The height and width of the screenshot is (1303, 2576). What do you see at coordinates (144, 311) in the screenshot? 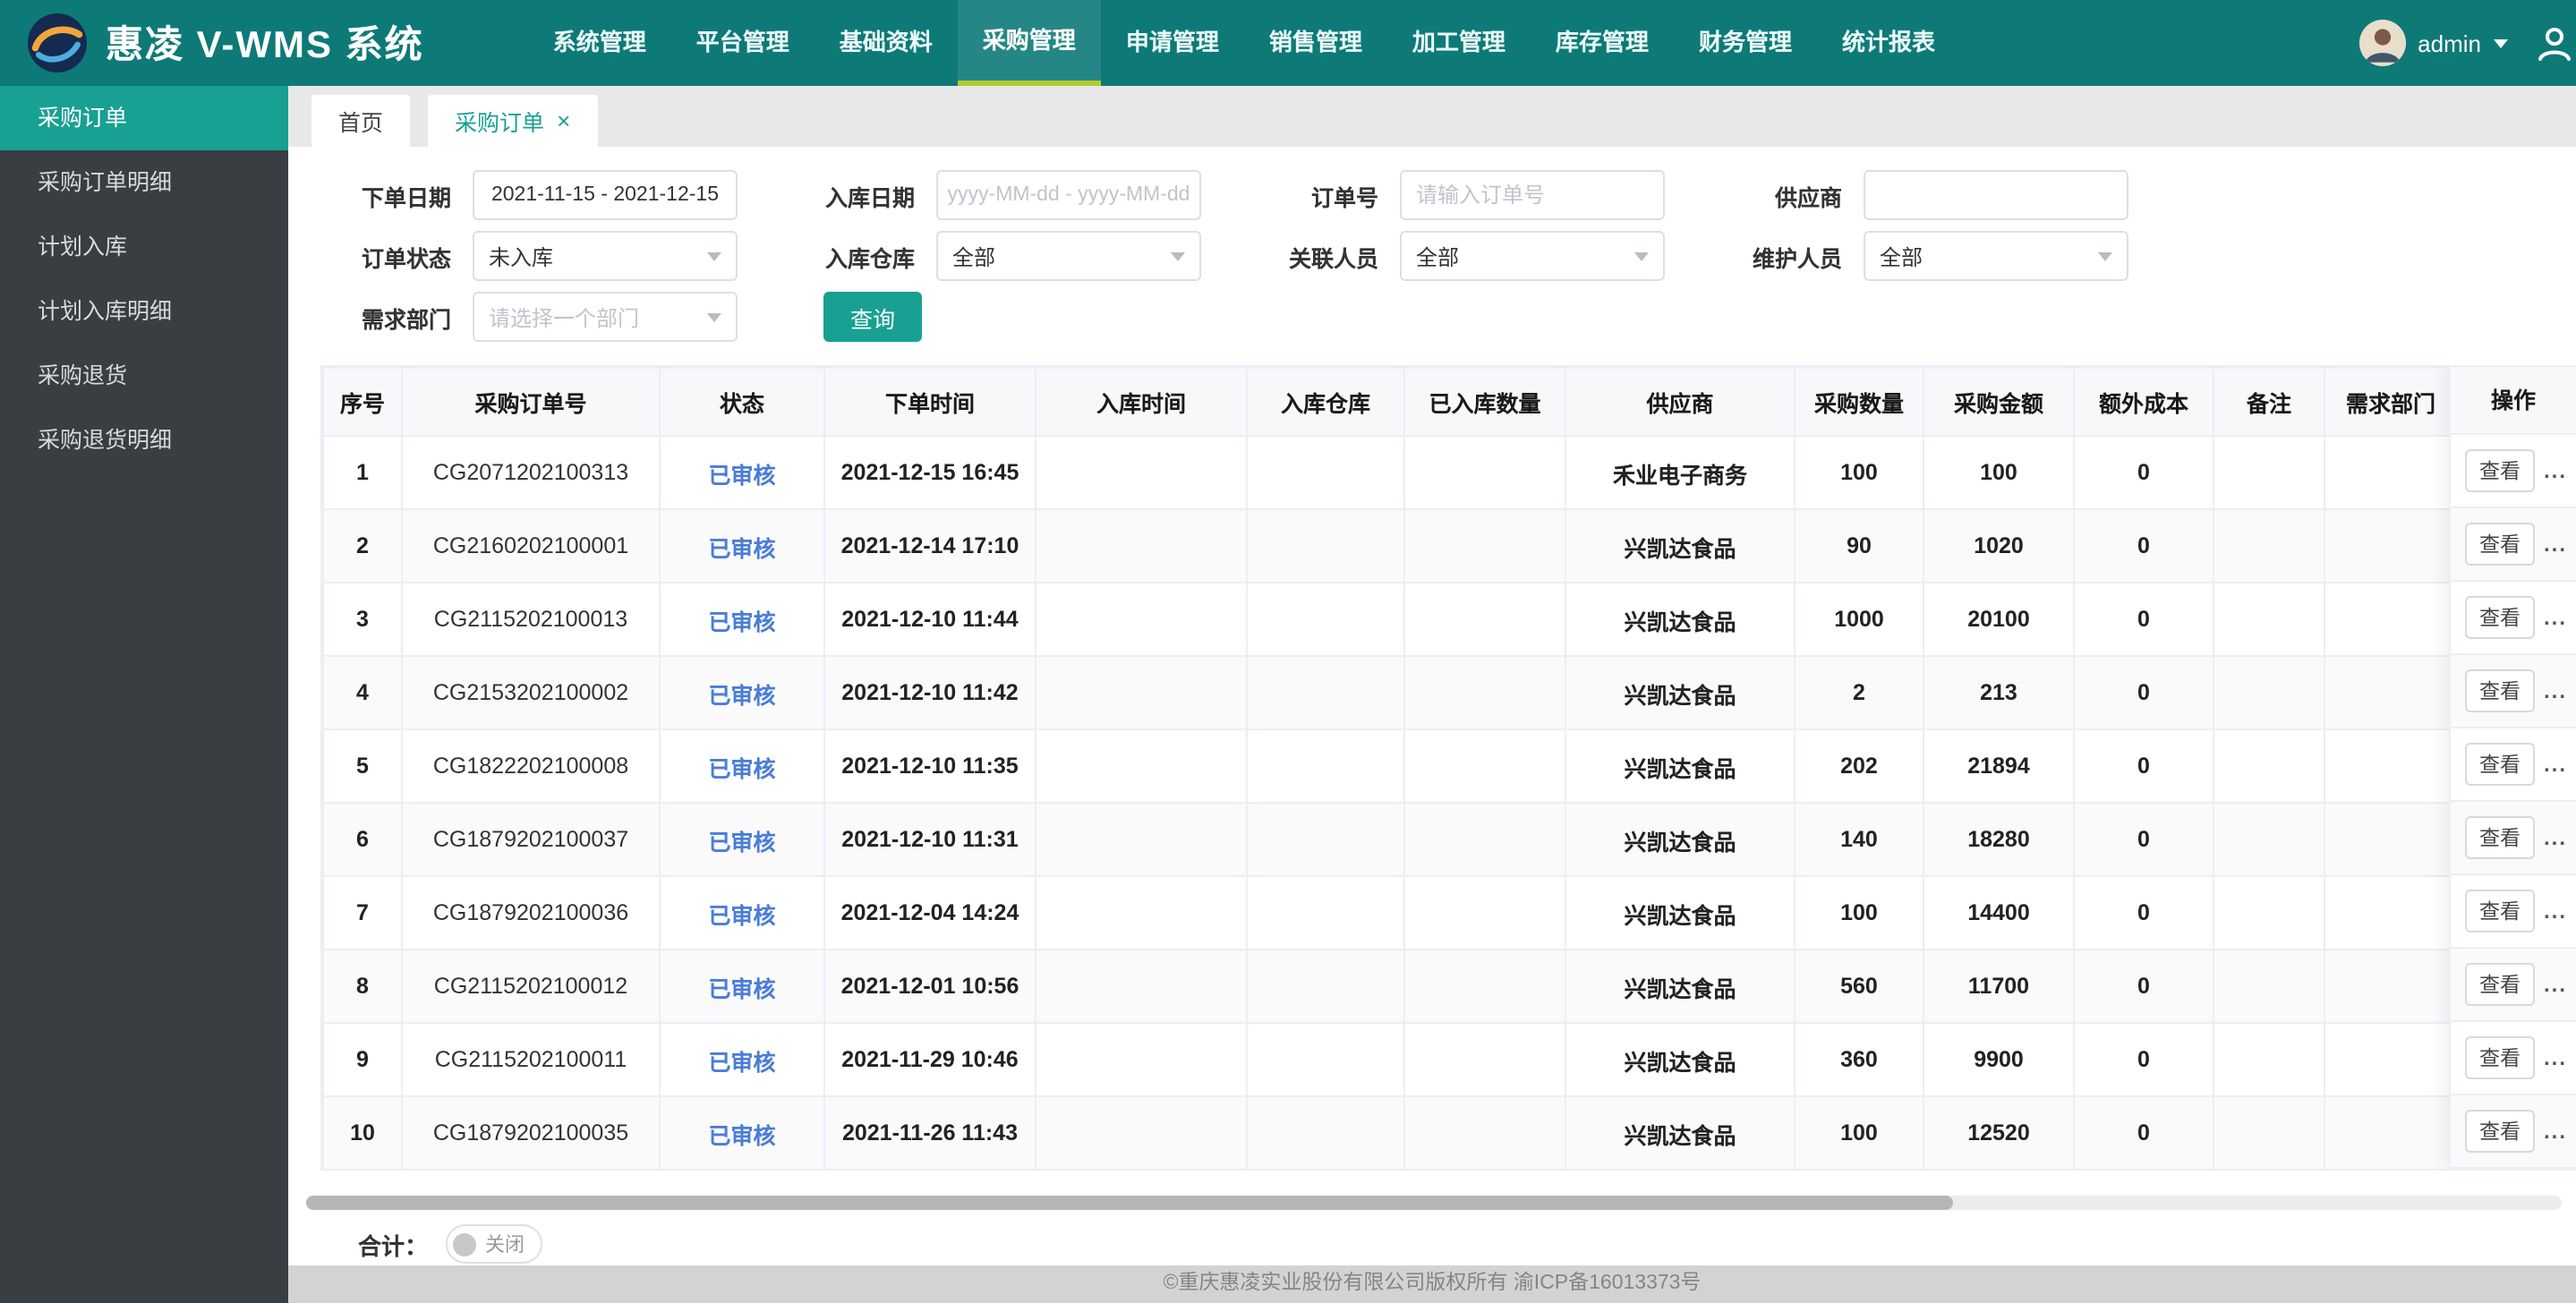
I see `sidebar-item-计划入库明细: 计划入库明细` at bounding box center [144, 311].